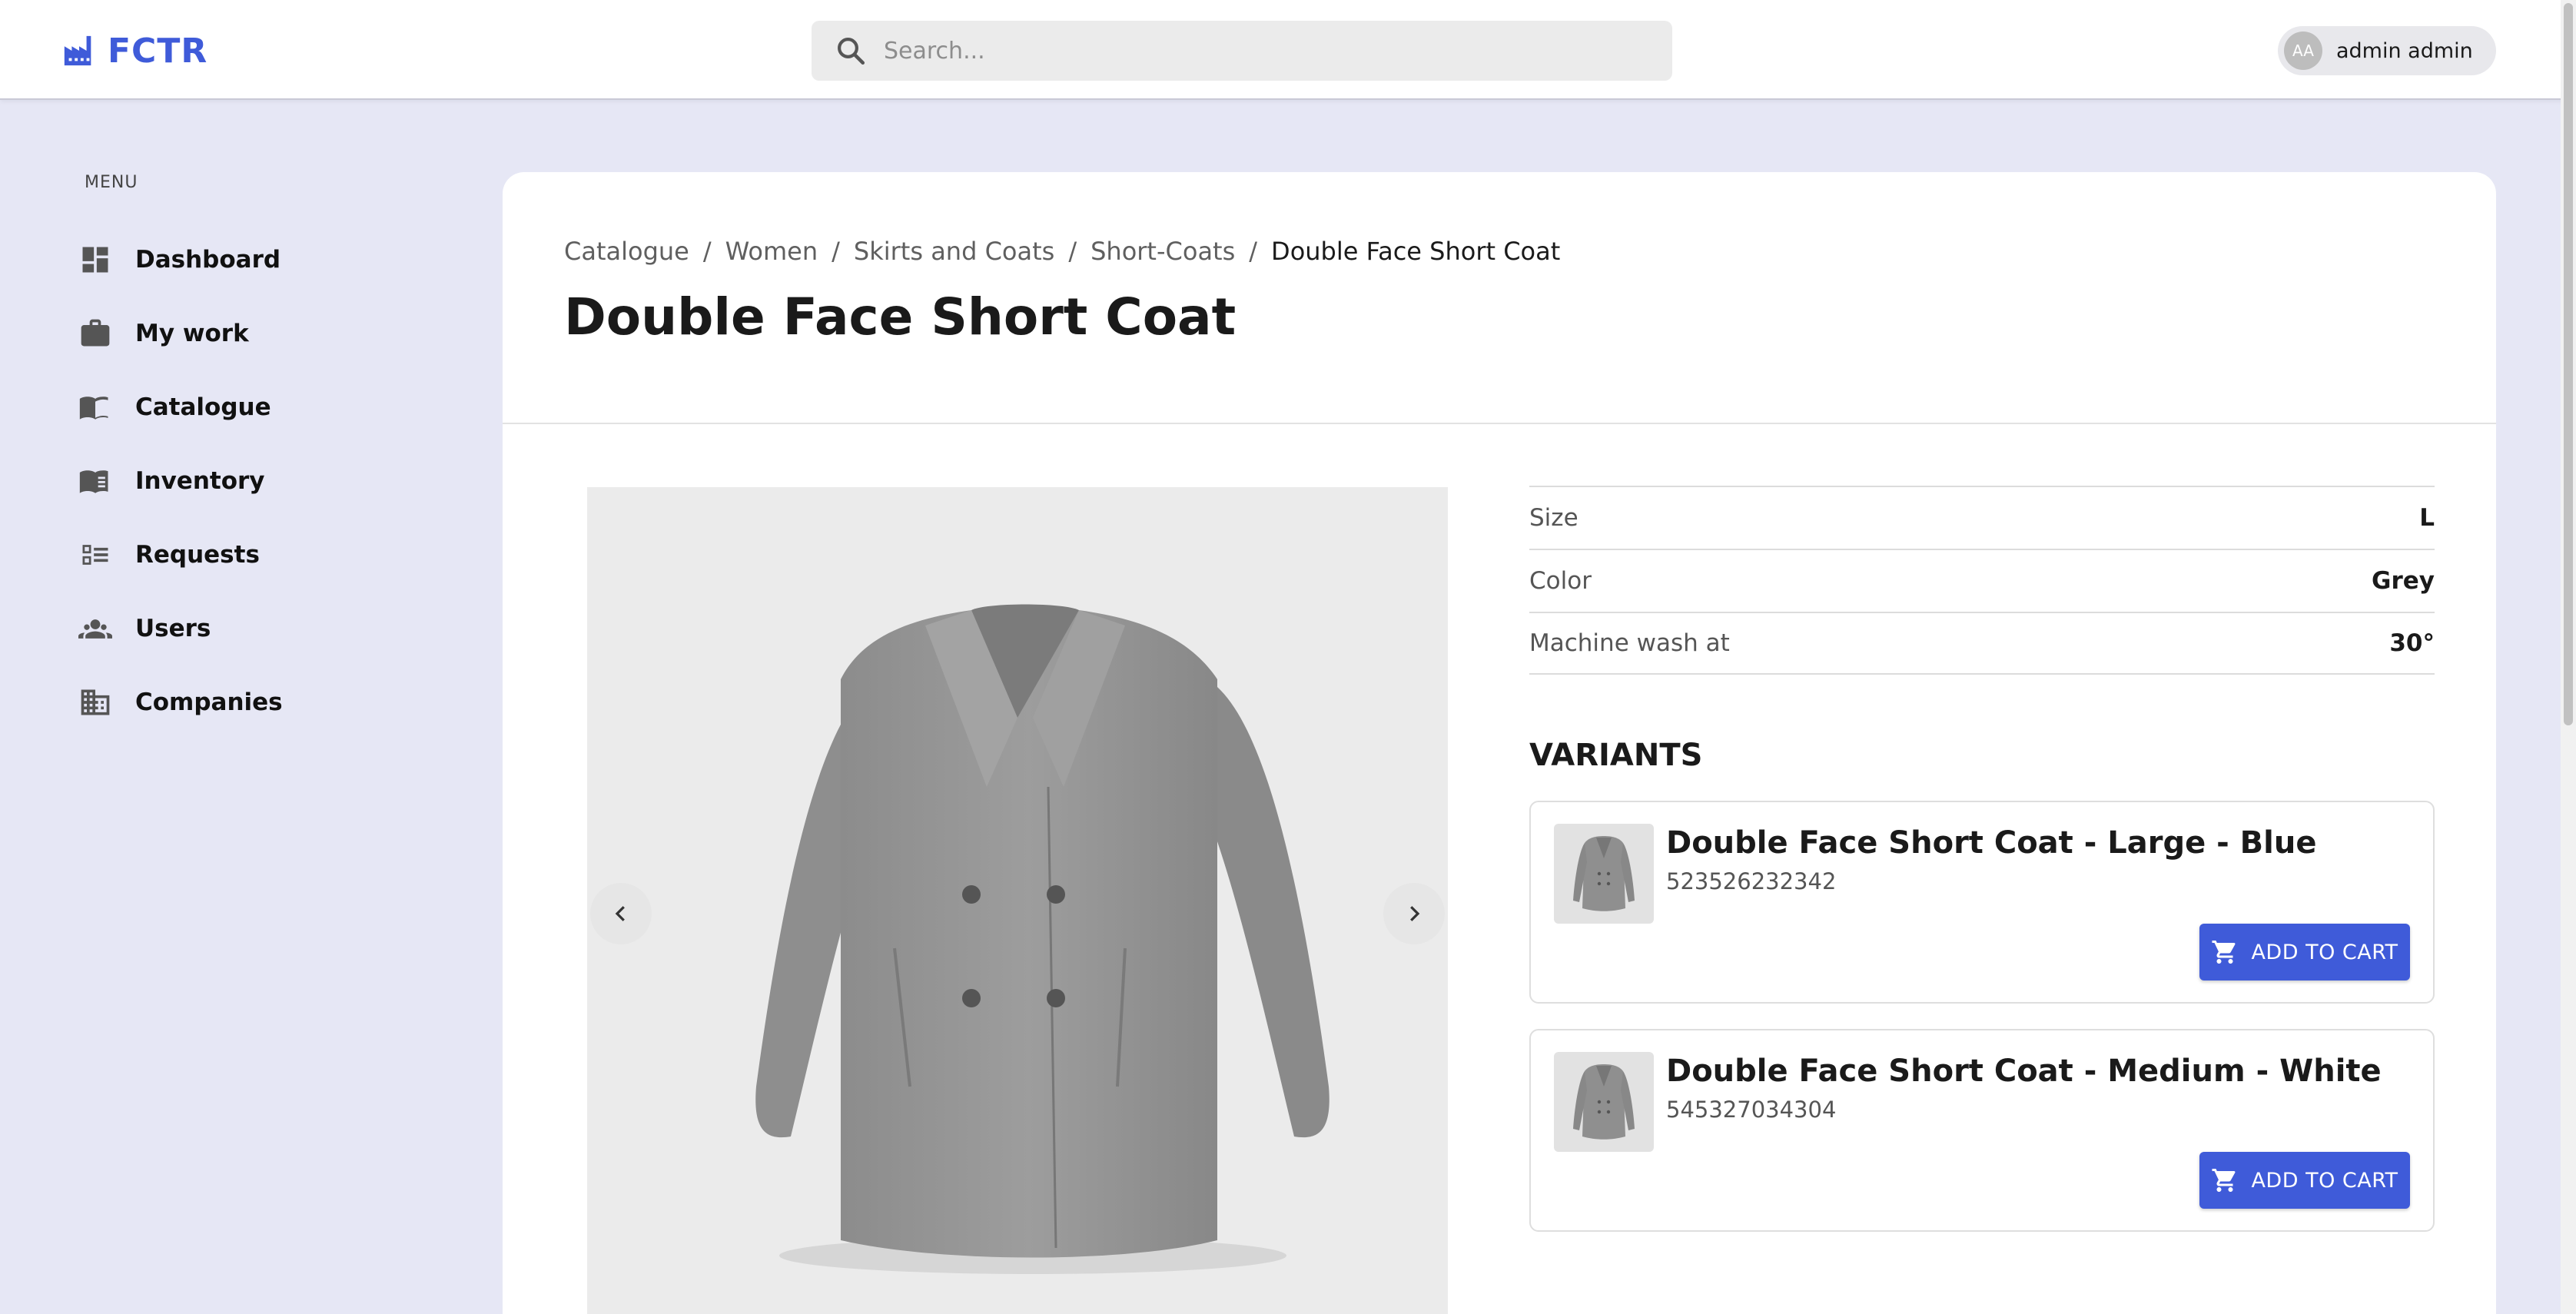 Image resolution: width=2576 pixels, height=1314 pixels. What do you see at coordinates (95, 481) in the screenshot?
I see `ledger-icon` at bounding box center [95, 481].